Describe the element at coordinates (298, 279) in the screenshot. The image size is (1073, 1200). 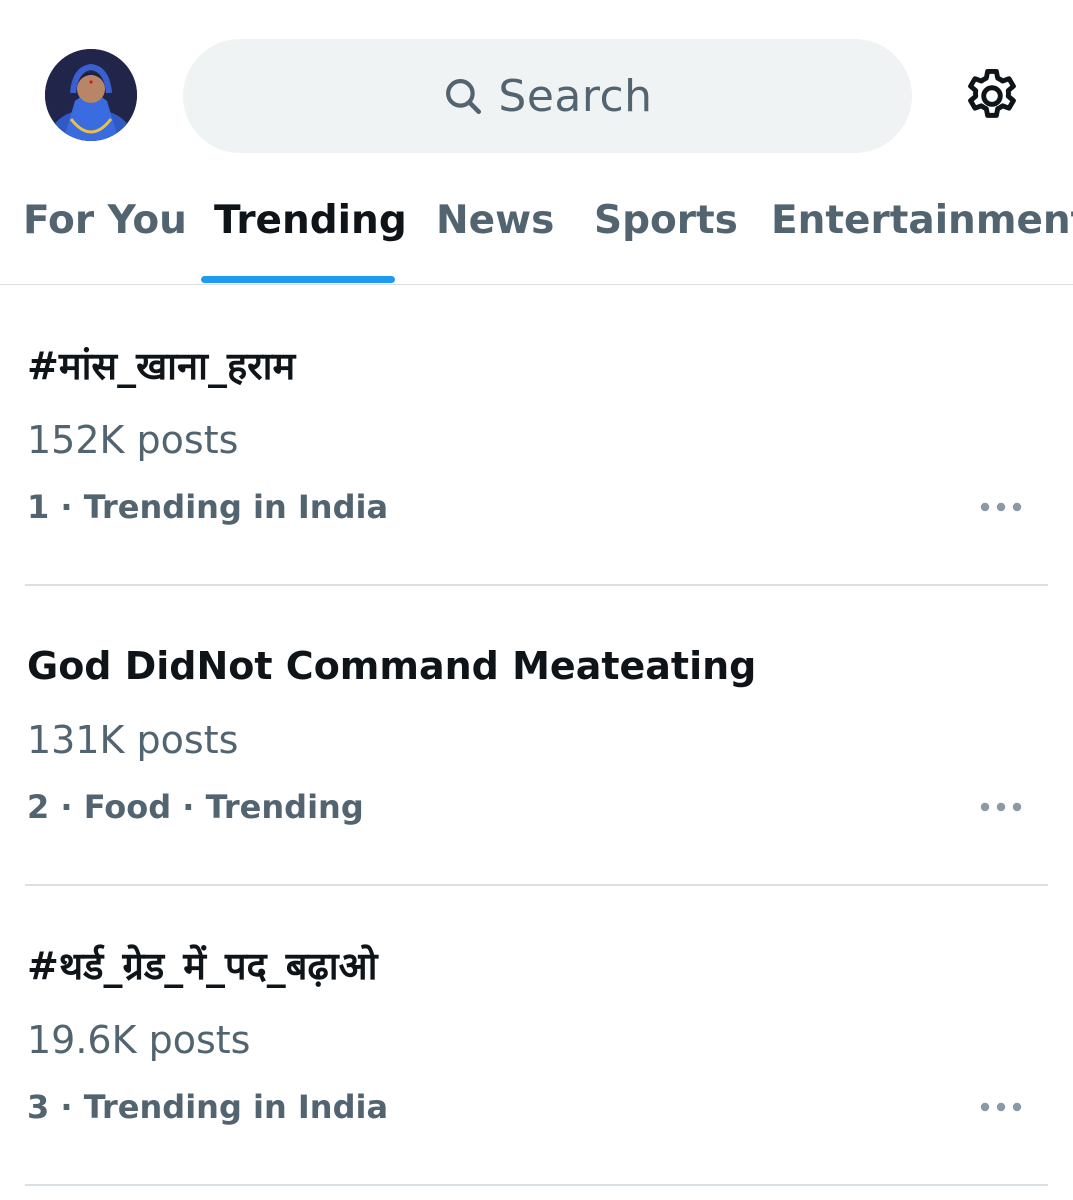
I see `active-tab-indicator` at that location.